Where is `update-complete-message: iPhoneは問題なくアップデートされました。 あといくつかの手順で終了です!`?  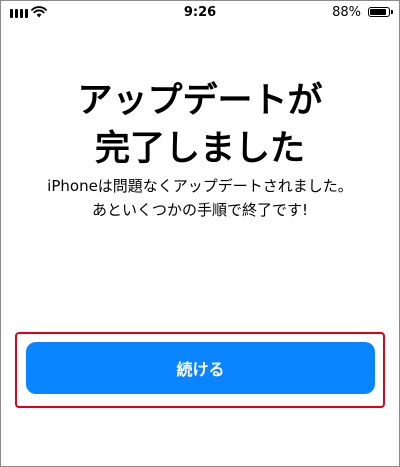
update-complete-message: iPhoneは問題なくアップデートされました。 あといくつかの手順で終了です! is located at coordinates (200, 198).